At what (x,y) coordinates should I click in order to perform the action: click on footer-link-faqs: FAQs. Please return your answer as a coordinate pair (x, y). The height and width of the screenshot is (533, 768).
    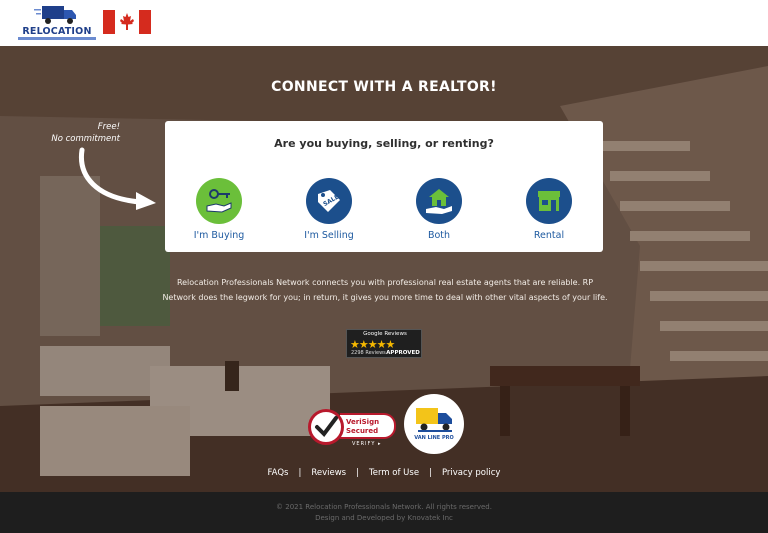
    Looking at the image, I should click on (278, 473).